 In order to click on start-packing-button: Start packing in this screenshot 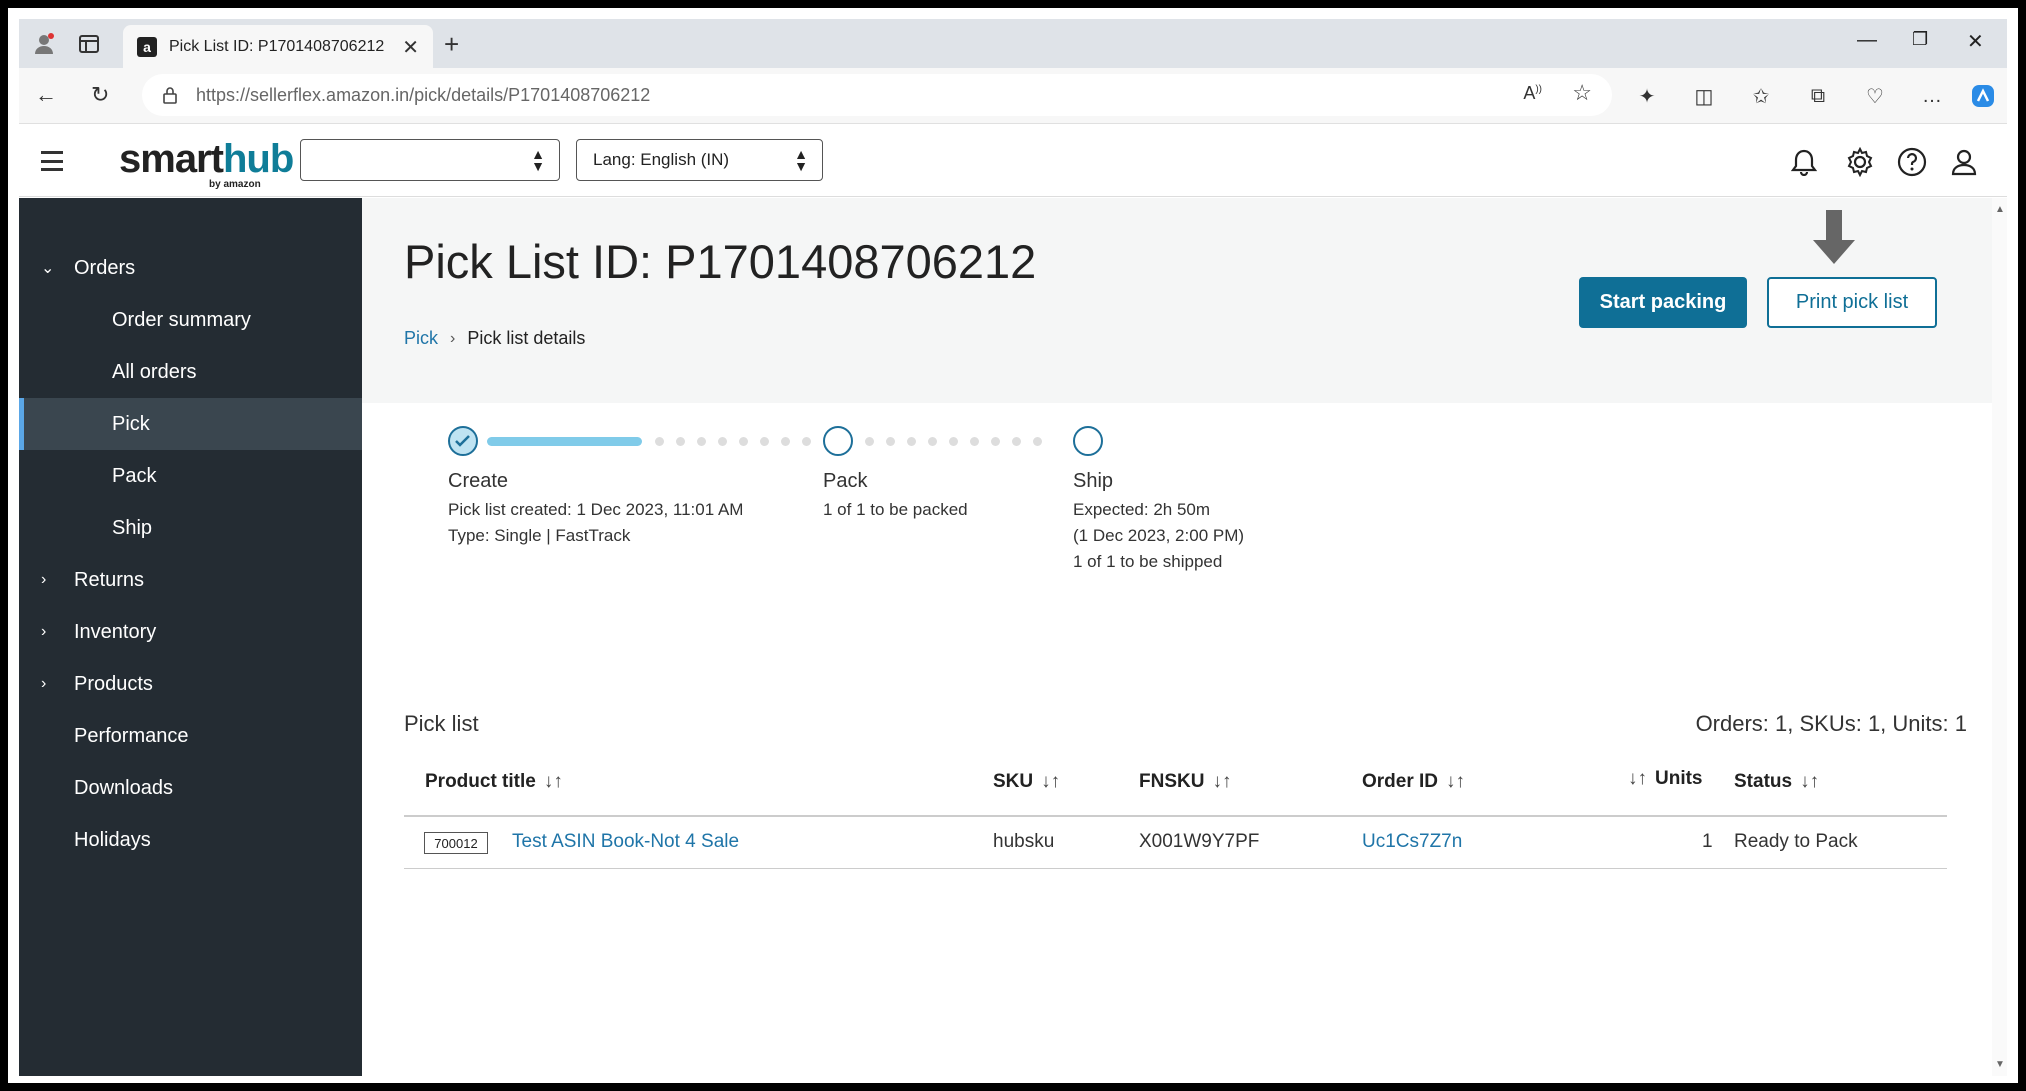, I will do `click(1663, 302)`.